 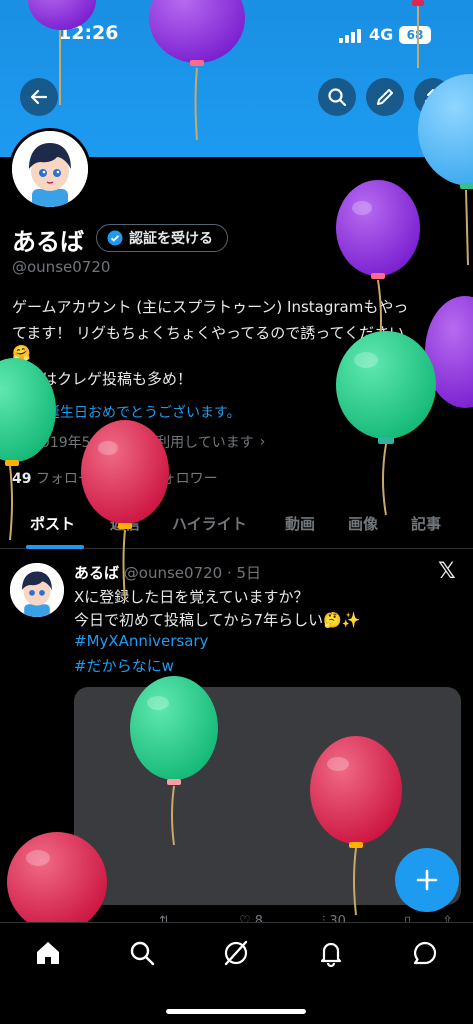 I want to click on followers-count: 33, so click(x=133, y=479).